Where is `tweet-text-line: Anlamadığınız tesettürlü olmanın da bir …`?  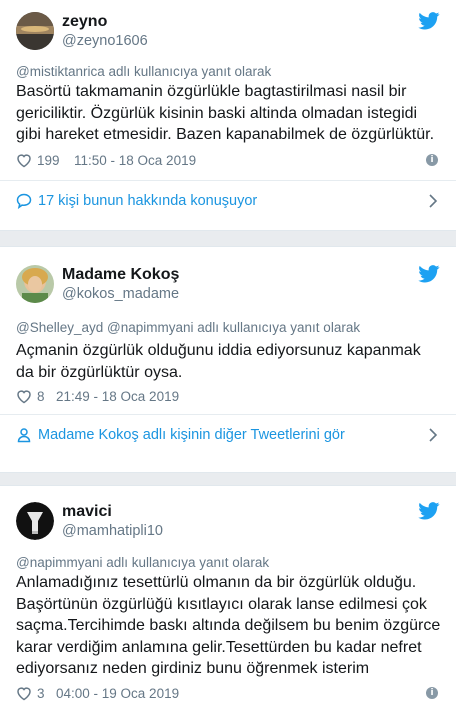
tweet-text-line: Anlamadığınız tesettürlü olmanın da bir … is located at coordinates (216, 582).